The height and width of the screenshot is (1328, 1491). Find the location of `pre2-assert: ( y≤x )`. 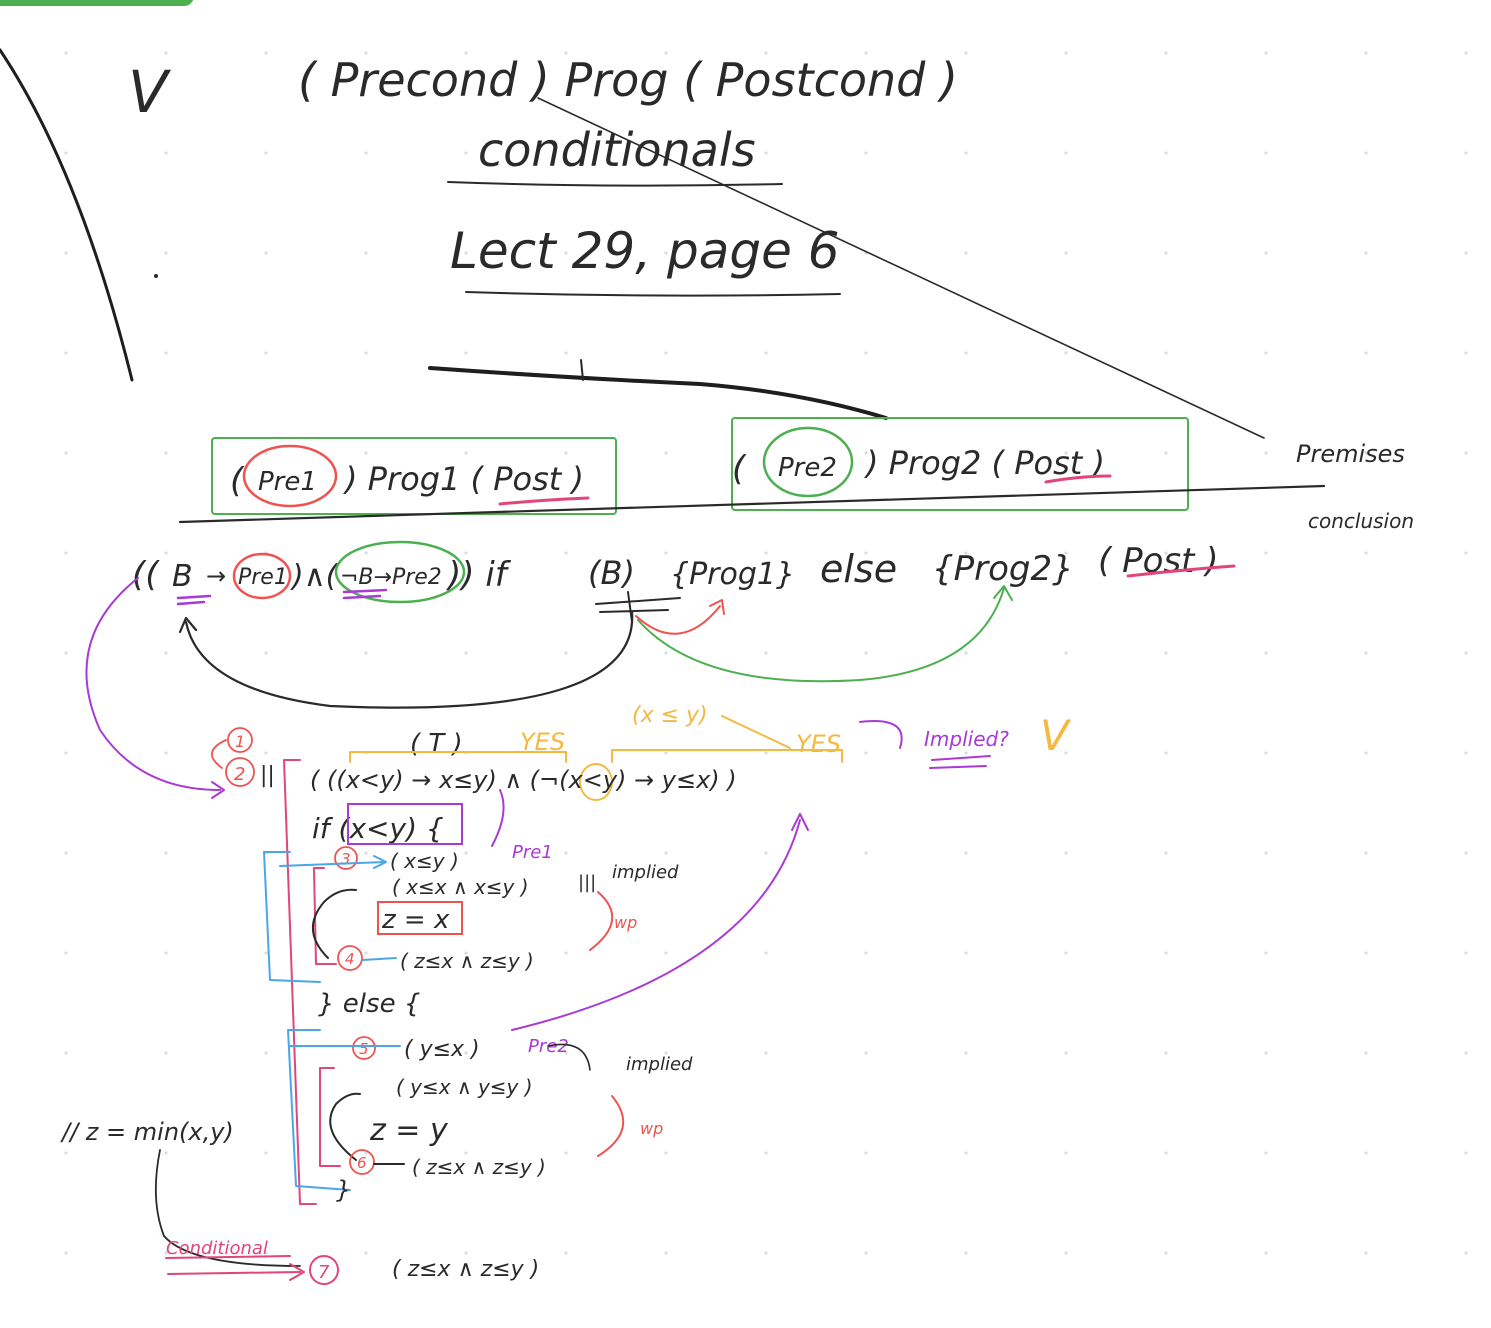

pre2-assert: ( y≤x ) is located at coordinates (442, 1049).